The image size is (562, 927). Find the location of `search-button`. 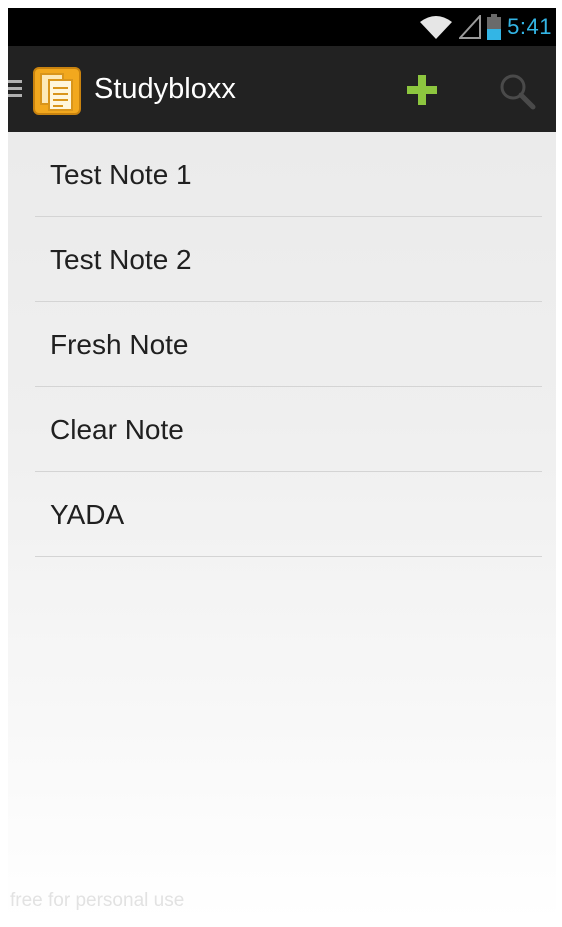

search-button is located at coordinates (517, 91).